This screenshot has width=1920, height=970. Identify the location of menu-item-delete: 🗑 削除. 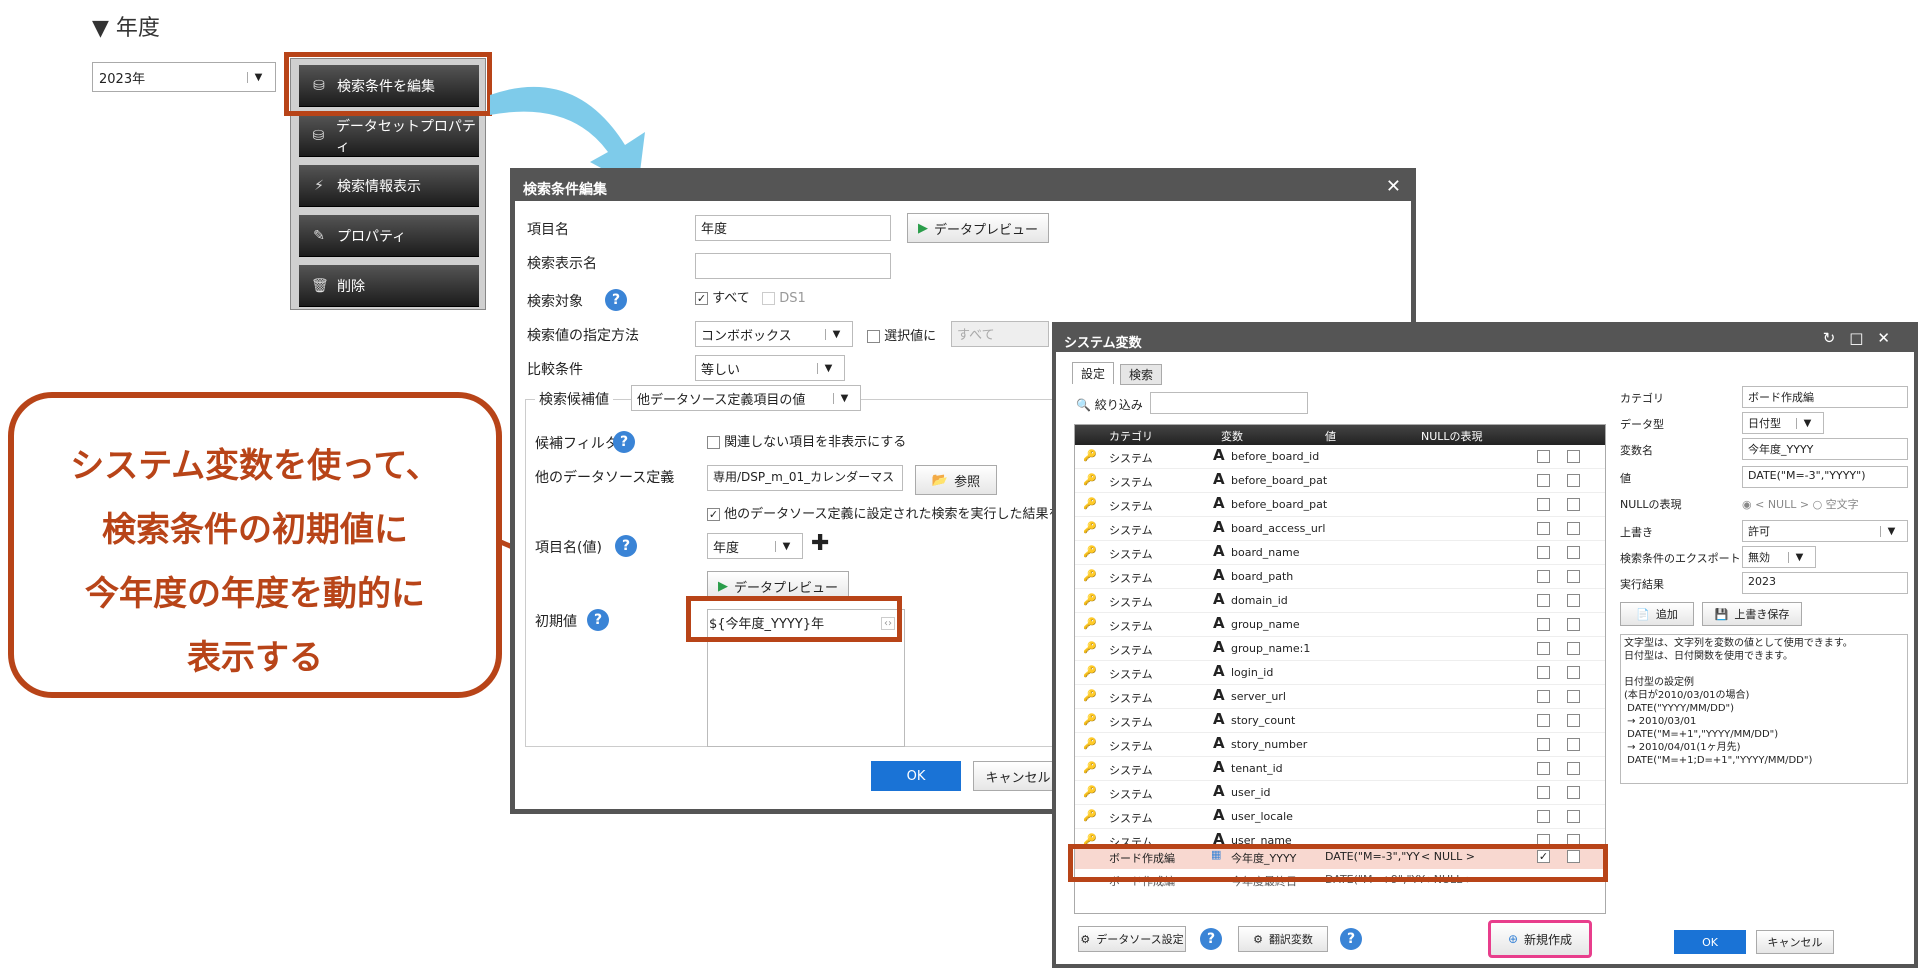
(389, 286).